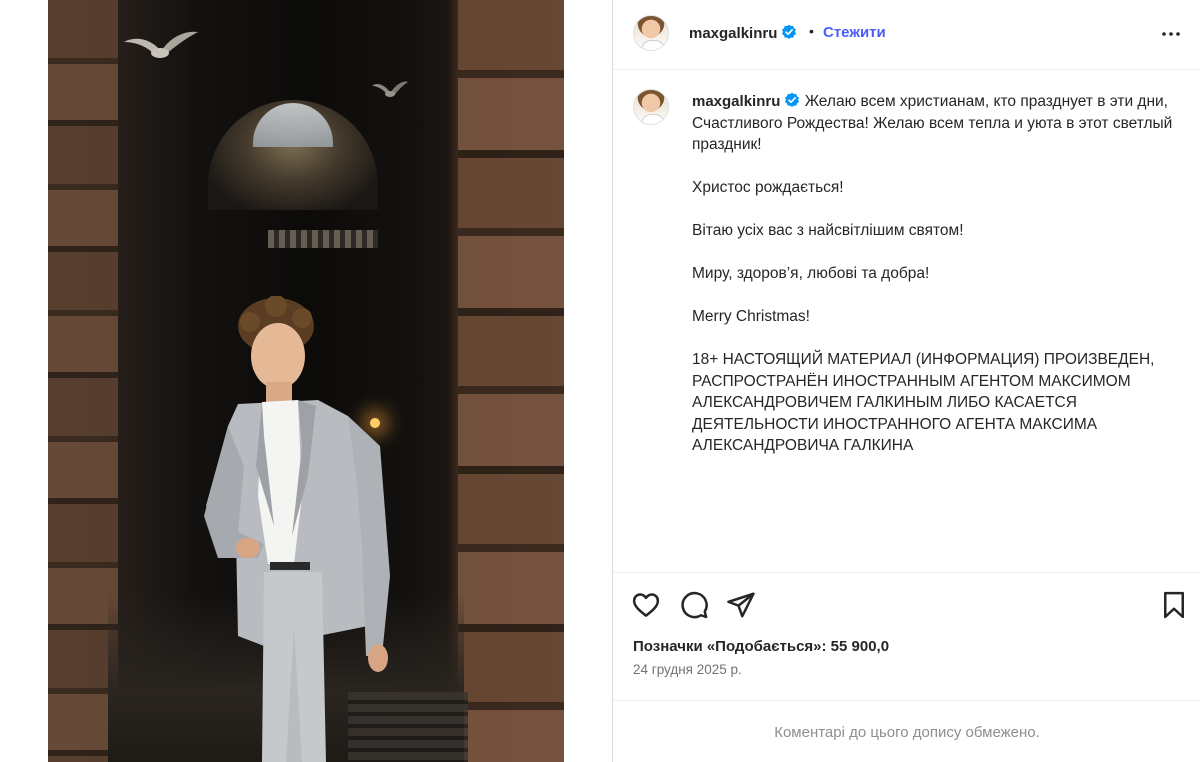 The width and height of the screenshot is (1200, 762). I want to click on more-options-icon, so click(1171, 34).